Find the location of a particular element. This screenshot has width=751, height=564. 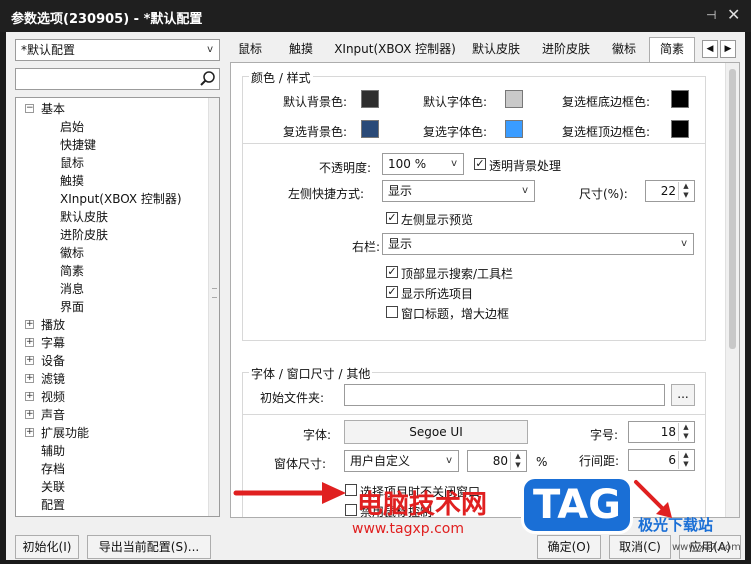

pin-icon: ⊣ is located at coordinates (711, 15).